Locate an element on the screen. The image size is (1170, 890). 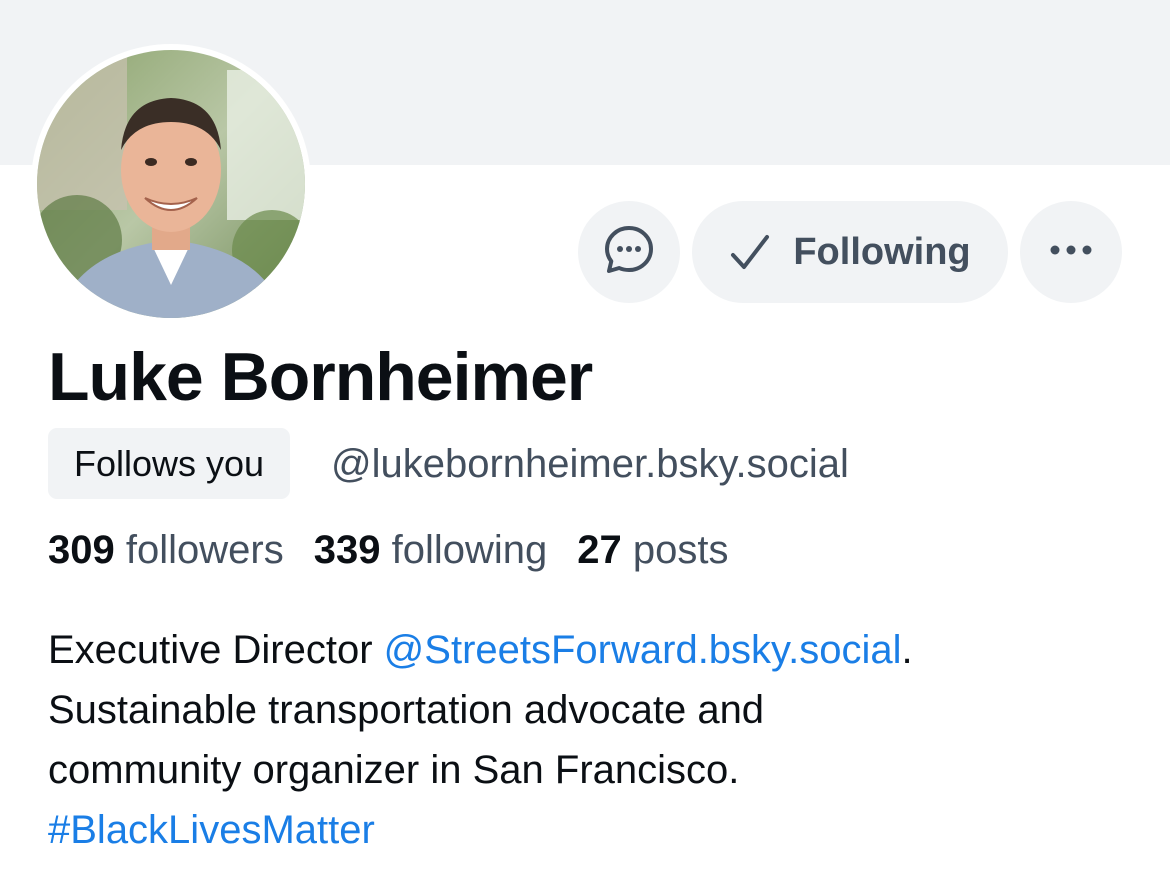
bio-line-2: Sustainable transportation advocate and is located at coordinates (406, 710).